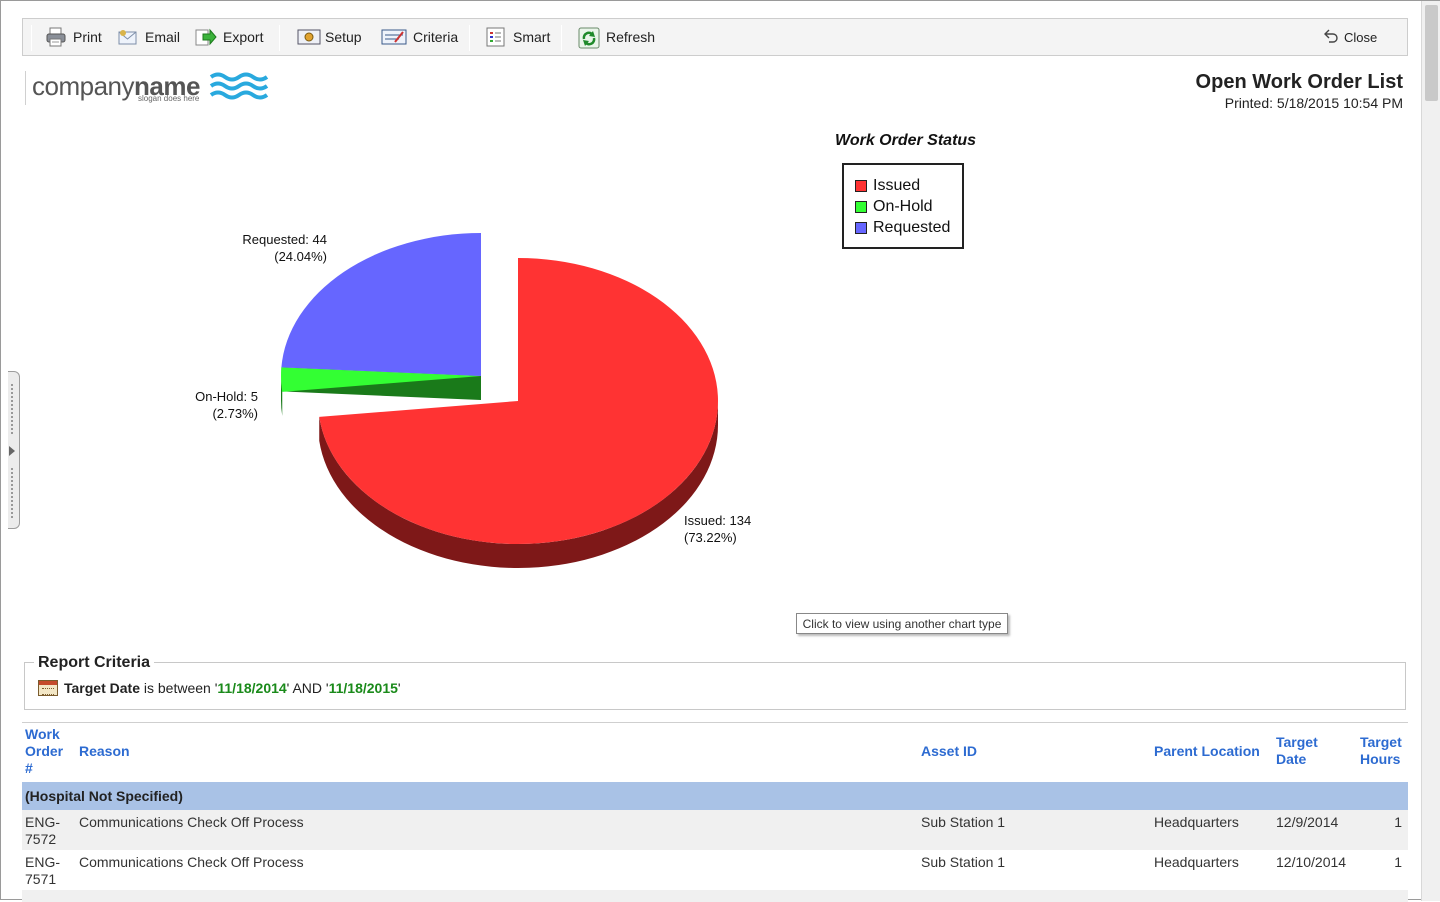 The height and width of the screenshot is (902, 1440). Describe the element at coordinates (1306, 751) in the screenshot. I see `column-header-target-date: Target Date` at that location.